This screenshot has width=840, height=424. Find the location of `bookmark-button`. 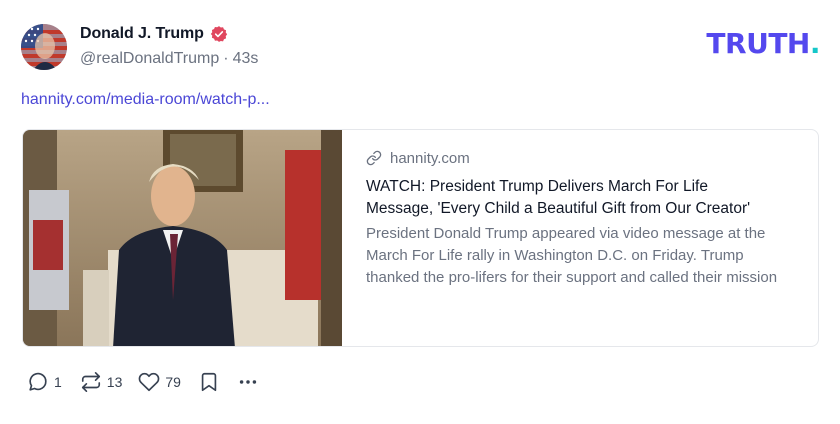

bookmark-button is located at coordinates (209, 382).